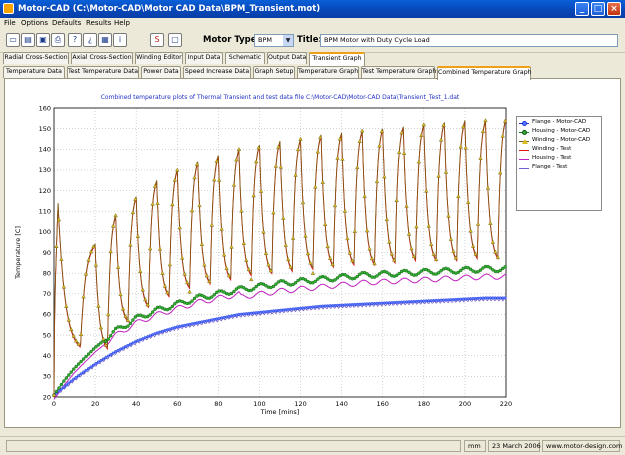 This screenshot has height=455, width=625. What do you see at coordinates (524, 132) in the screenshot?
I see `circle-marker-icon` at bounding box center [524, 132].